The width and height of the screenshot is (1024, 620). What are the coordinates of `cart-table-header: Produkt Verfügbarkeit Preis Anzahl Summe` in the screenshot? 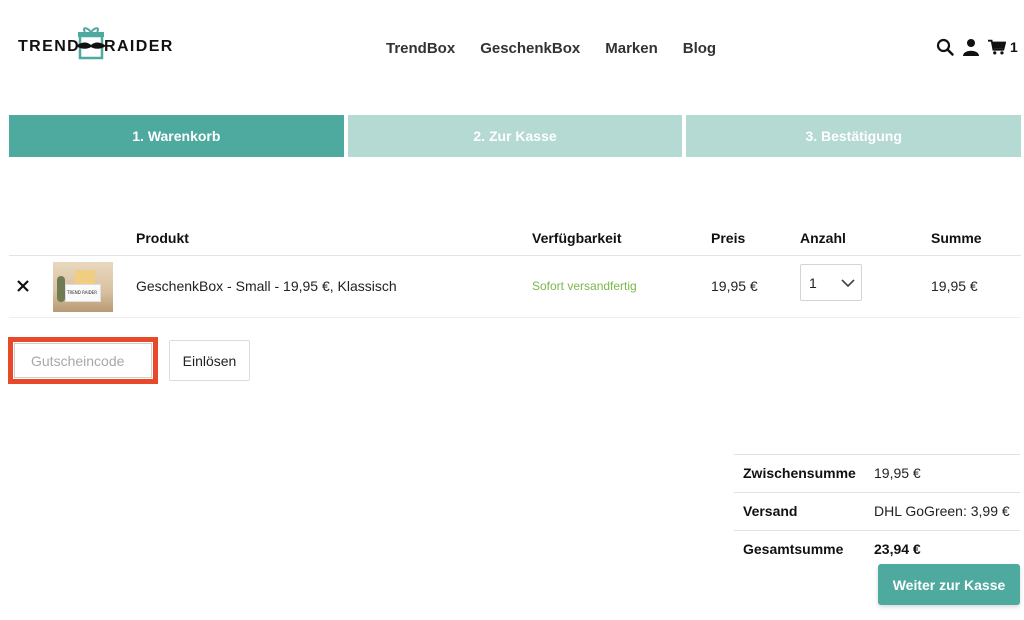 It's located at (515, 243).